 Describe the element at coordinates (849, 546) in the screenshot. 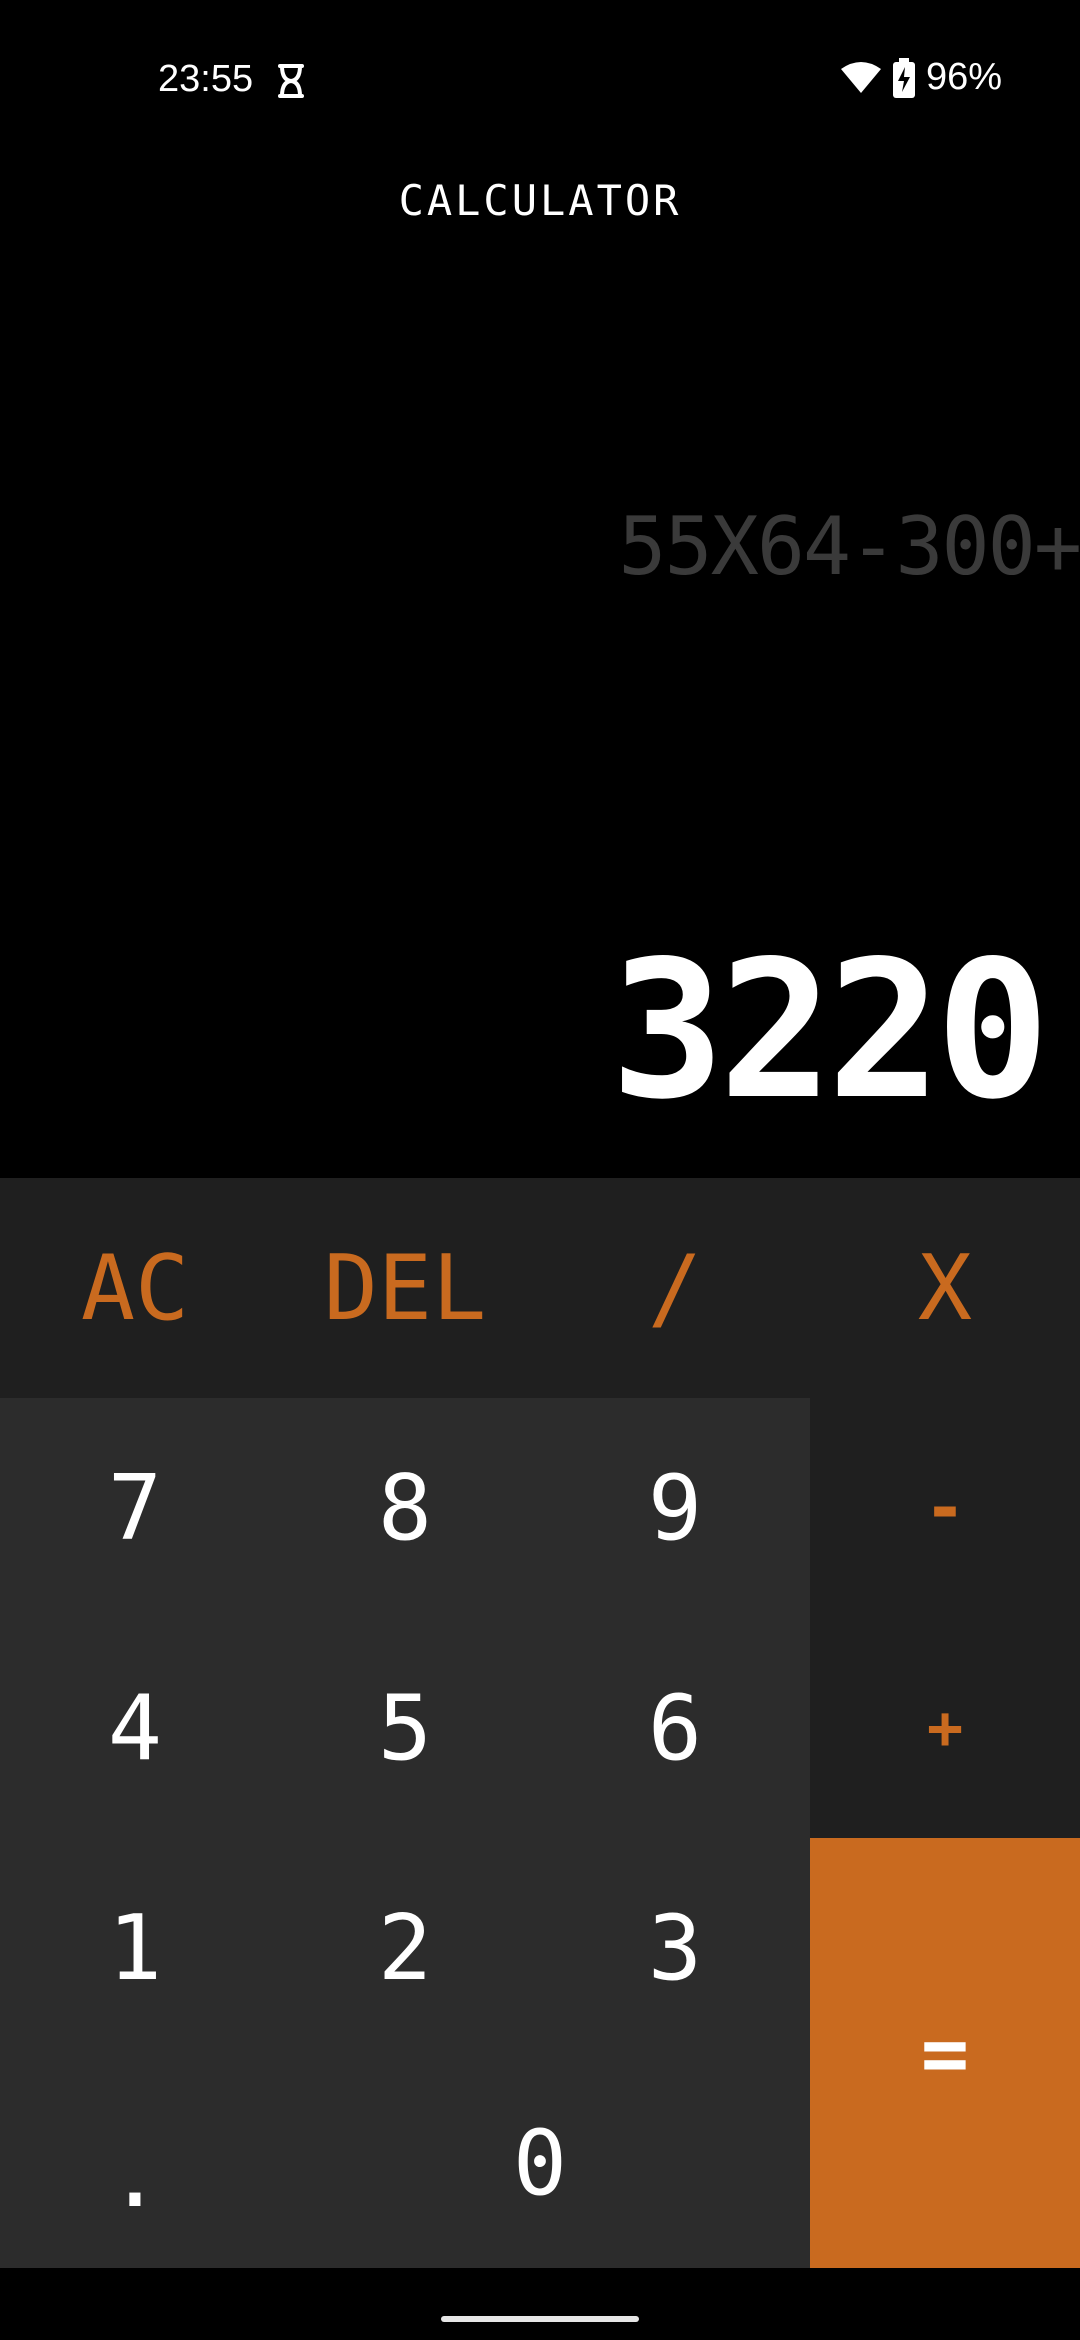

I see `expression-display: 55X64-300+` at that location.